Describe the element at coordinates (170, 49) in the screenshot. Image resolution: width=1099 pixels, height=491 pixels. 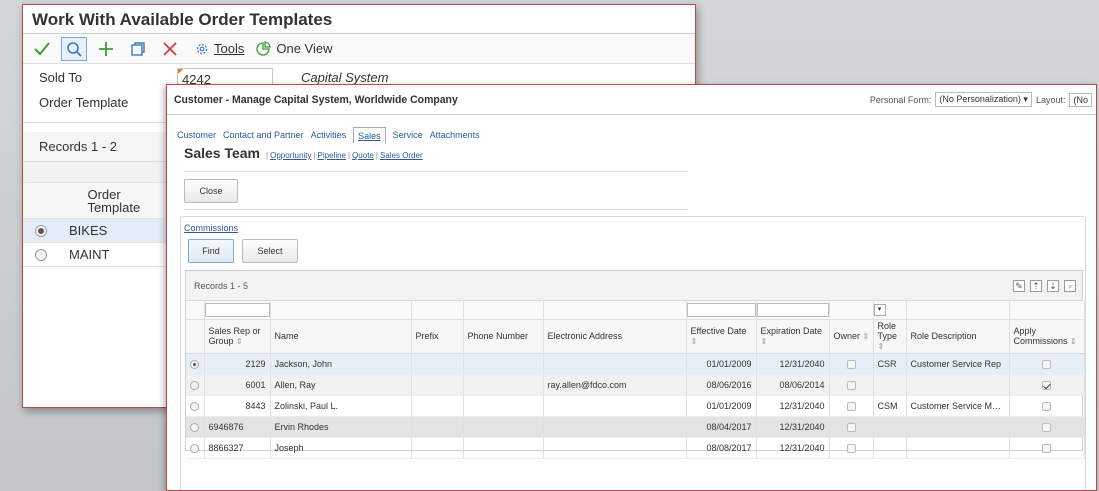
I see `x-icon` at that location.